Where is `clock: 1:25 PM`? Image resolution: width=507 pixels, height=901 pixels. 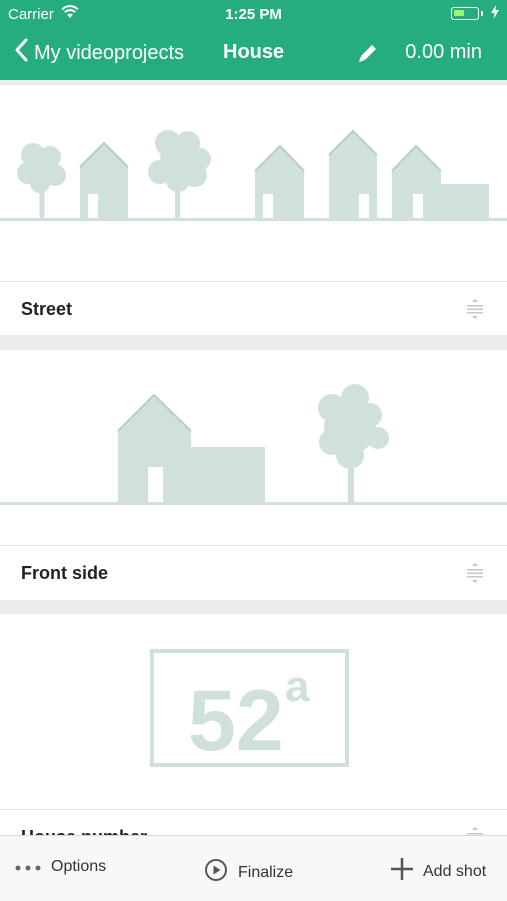
clock: 1:25 PM is located at coordinates (253, 14).